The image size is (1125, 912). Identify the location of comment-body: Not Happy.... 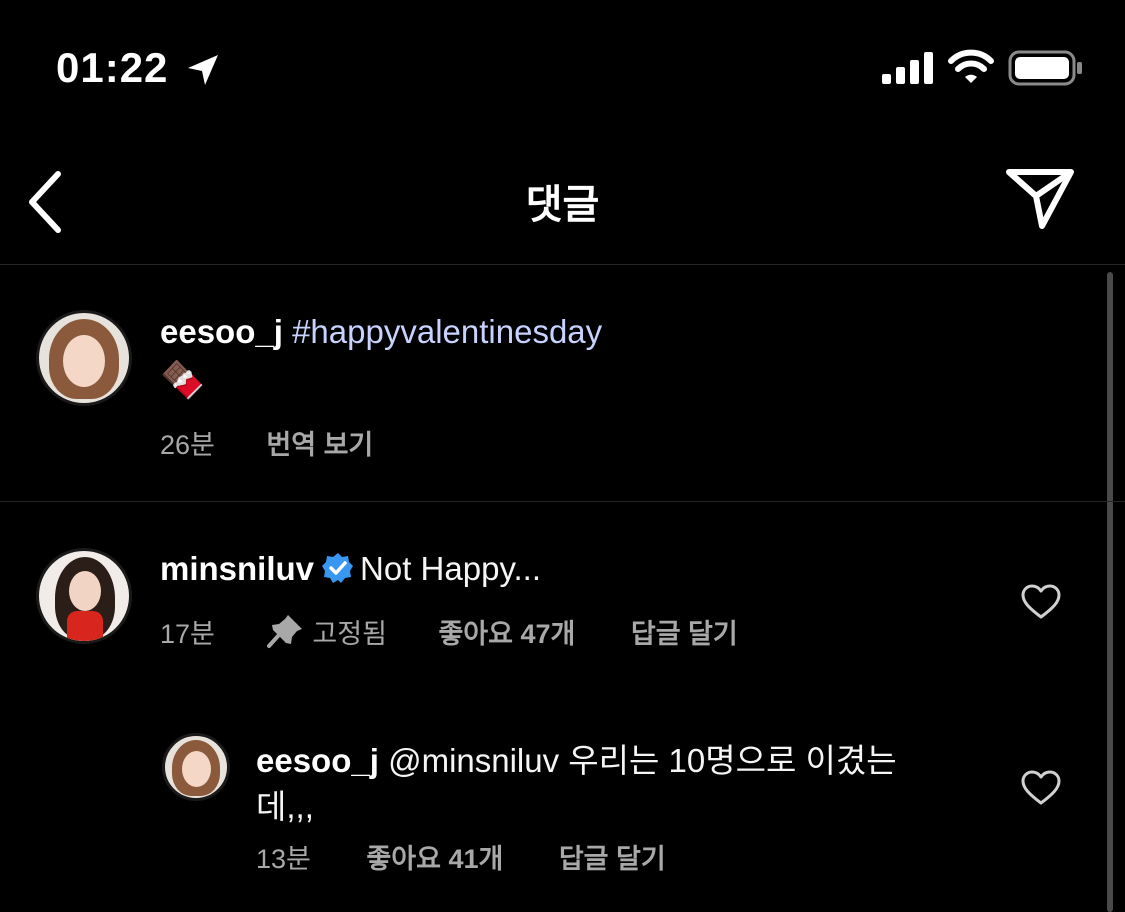
(450, 568).